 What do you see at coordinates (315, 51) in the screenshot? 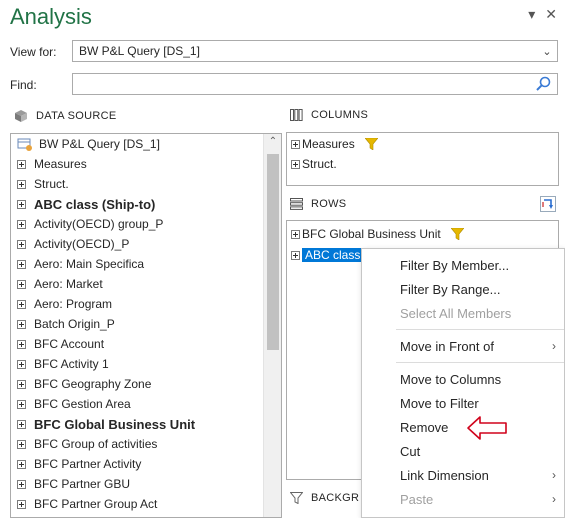
I see `view-for-select: BW P&L Query [DS_1] ⌄` at bounding box center [315, 51].